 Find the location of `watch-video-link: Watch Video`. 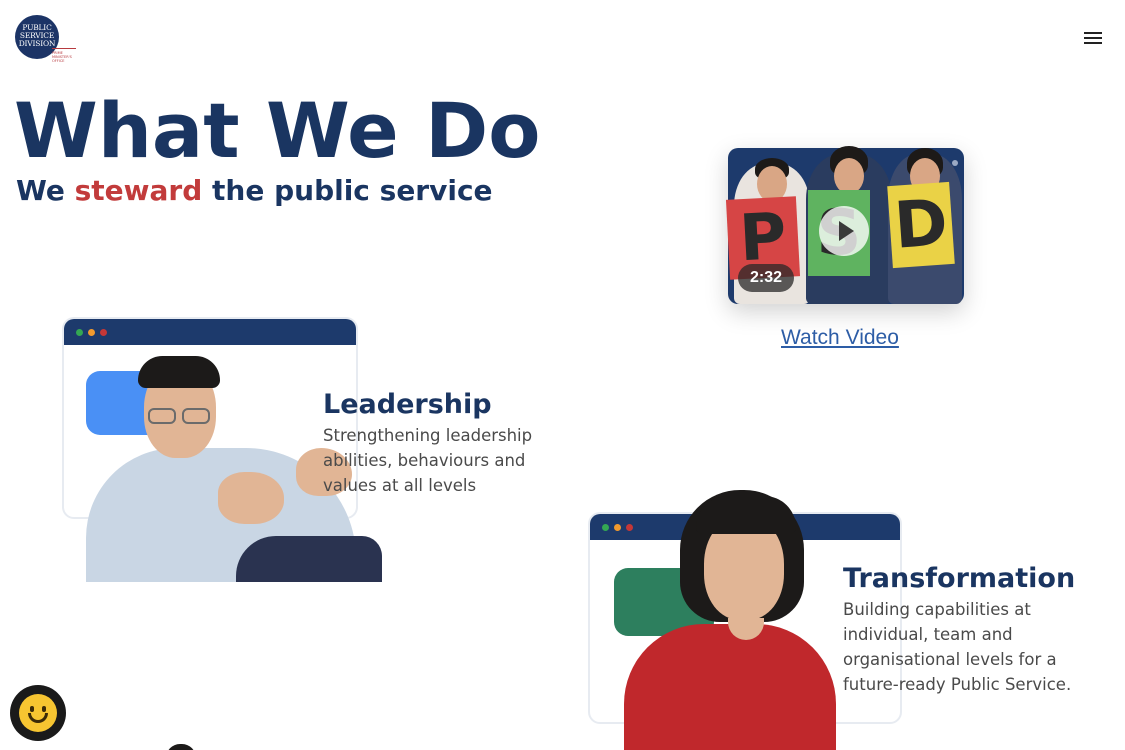

watch-video-link: Watch Video is located at coordinates (840, 338).